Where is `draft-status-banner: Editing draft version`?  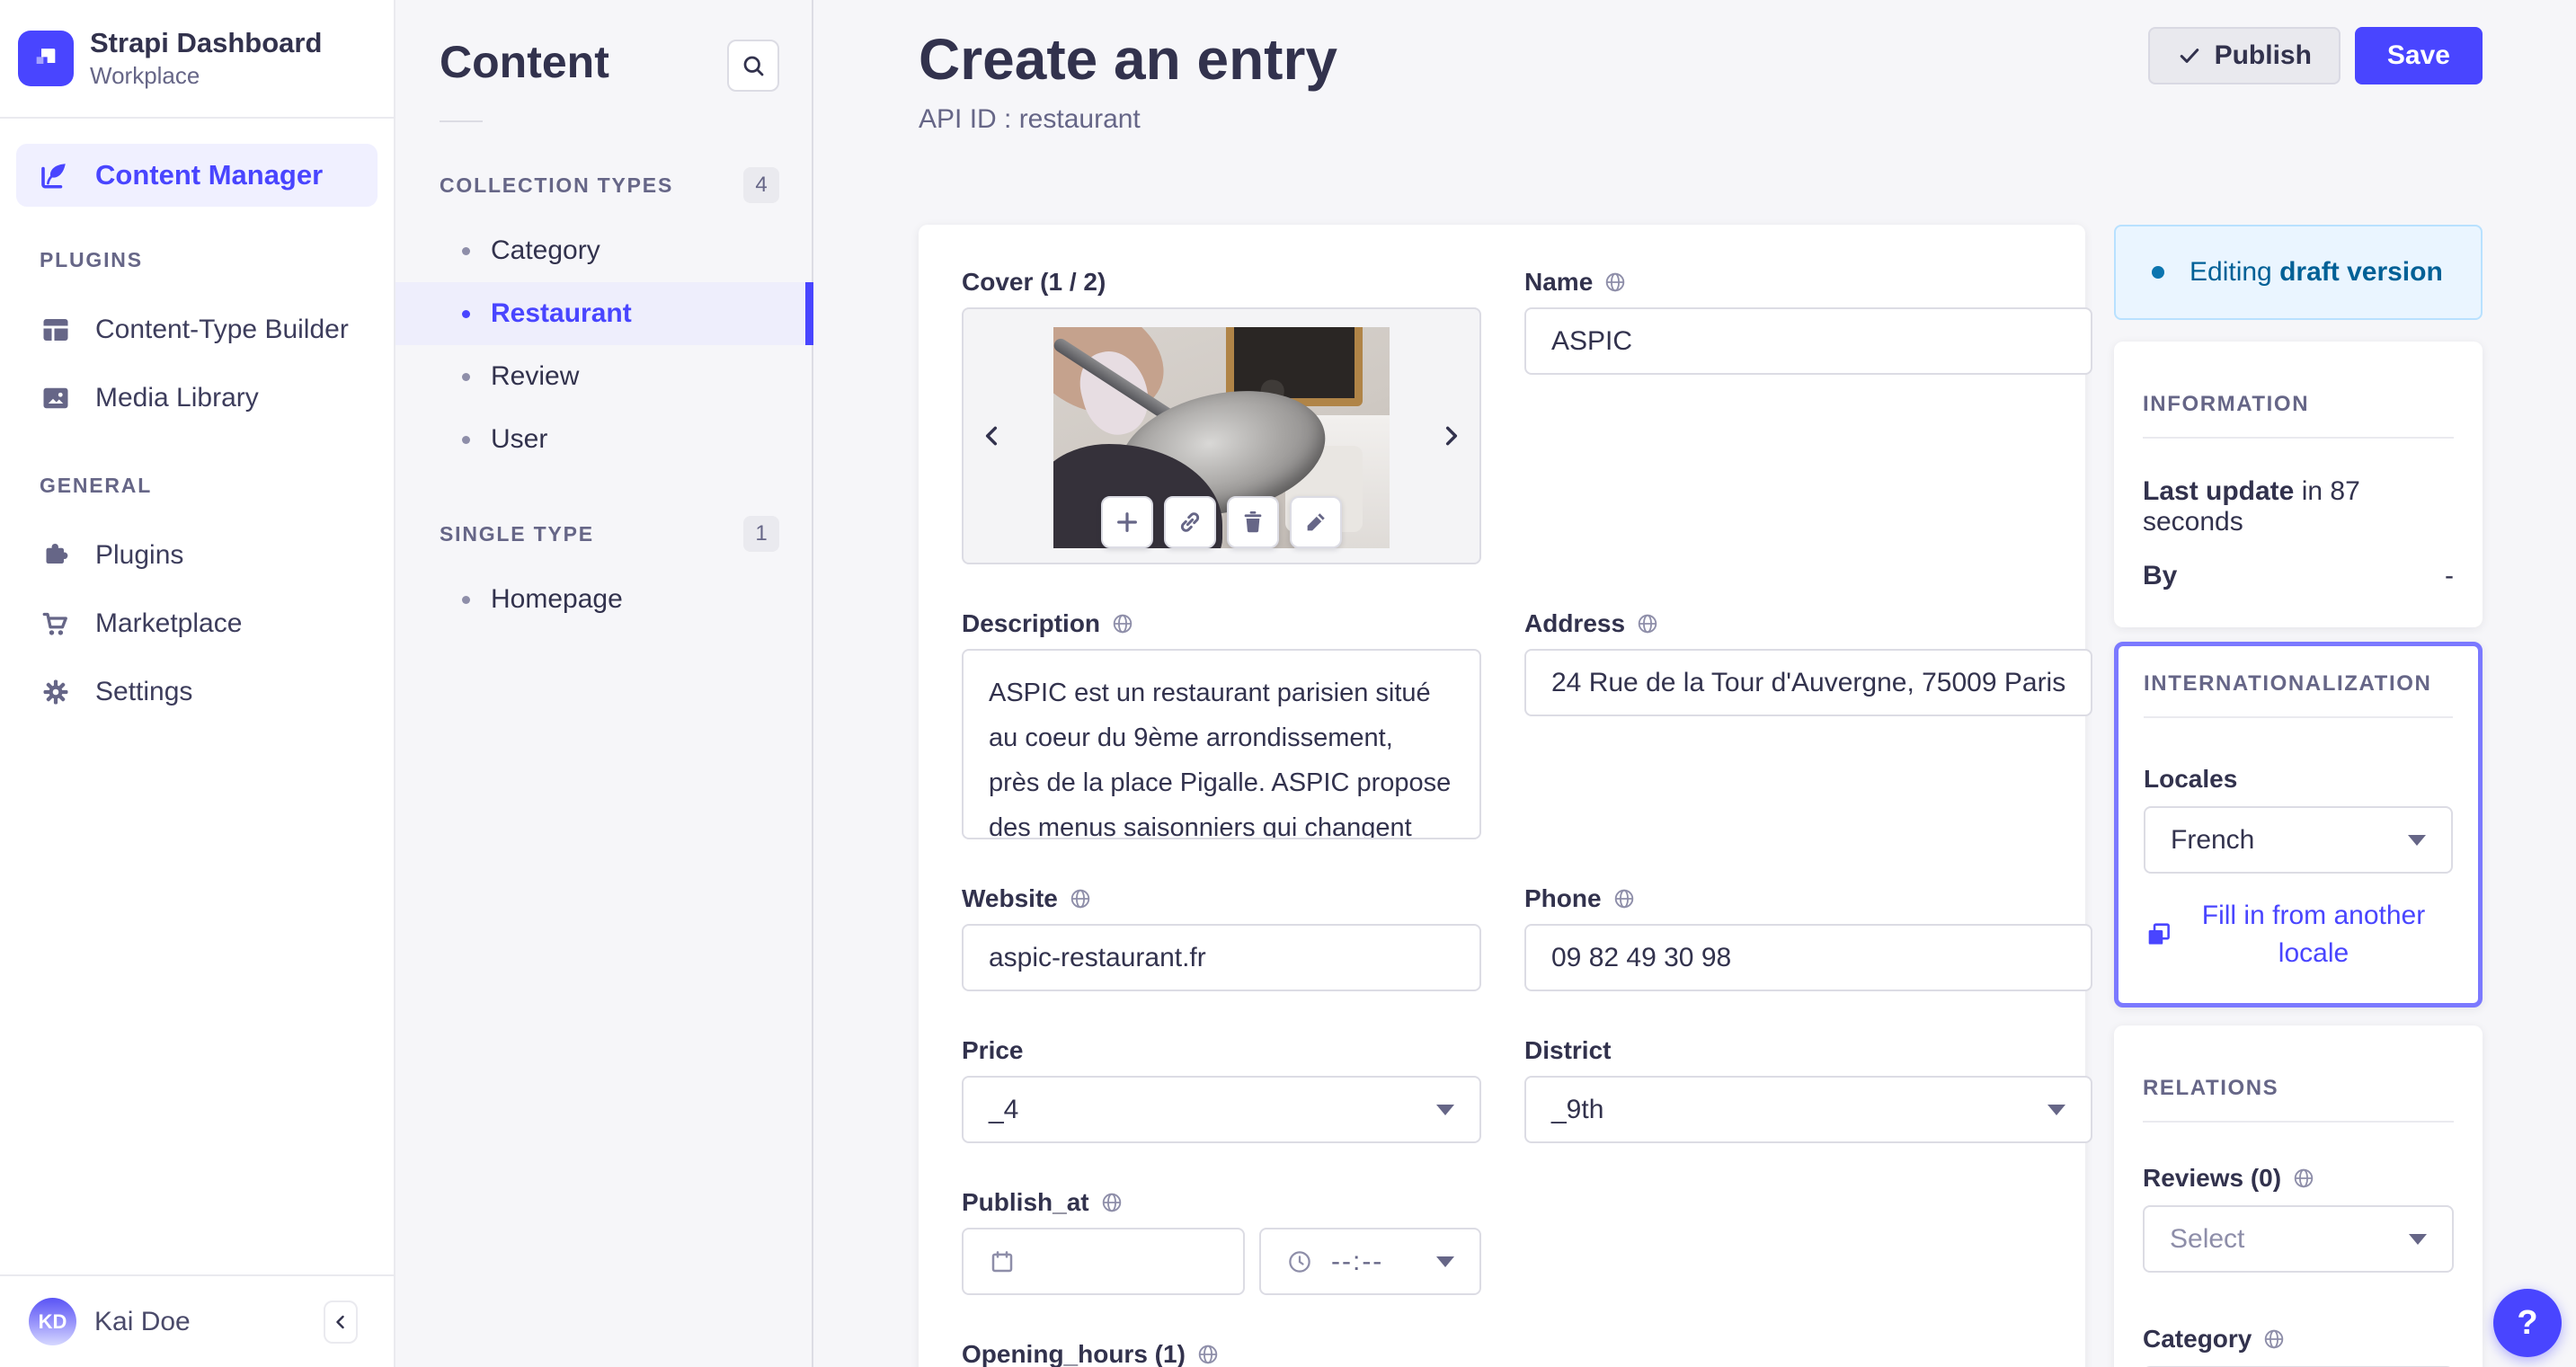 draft-status-banner: Editing draft version is located at coordinates (2298, 272).